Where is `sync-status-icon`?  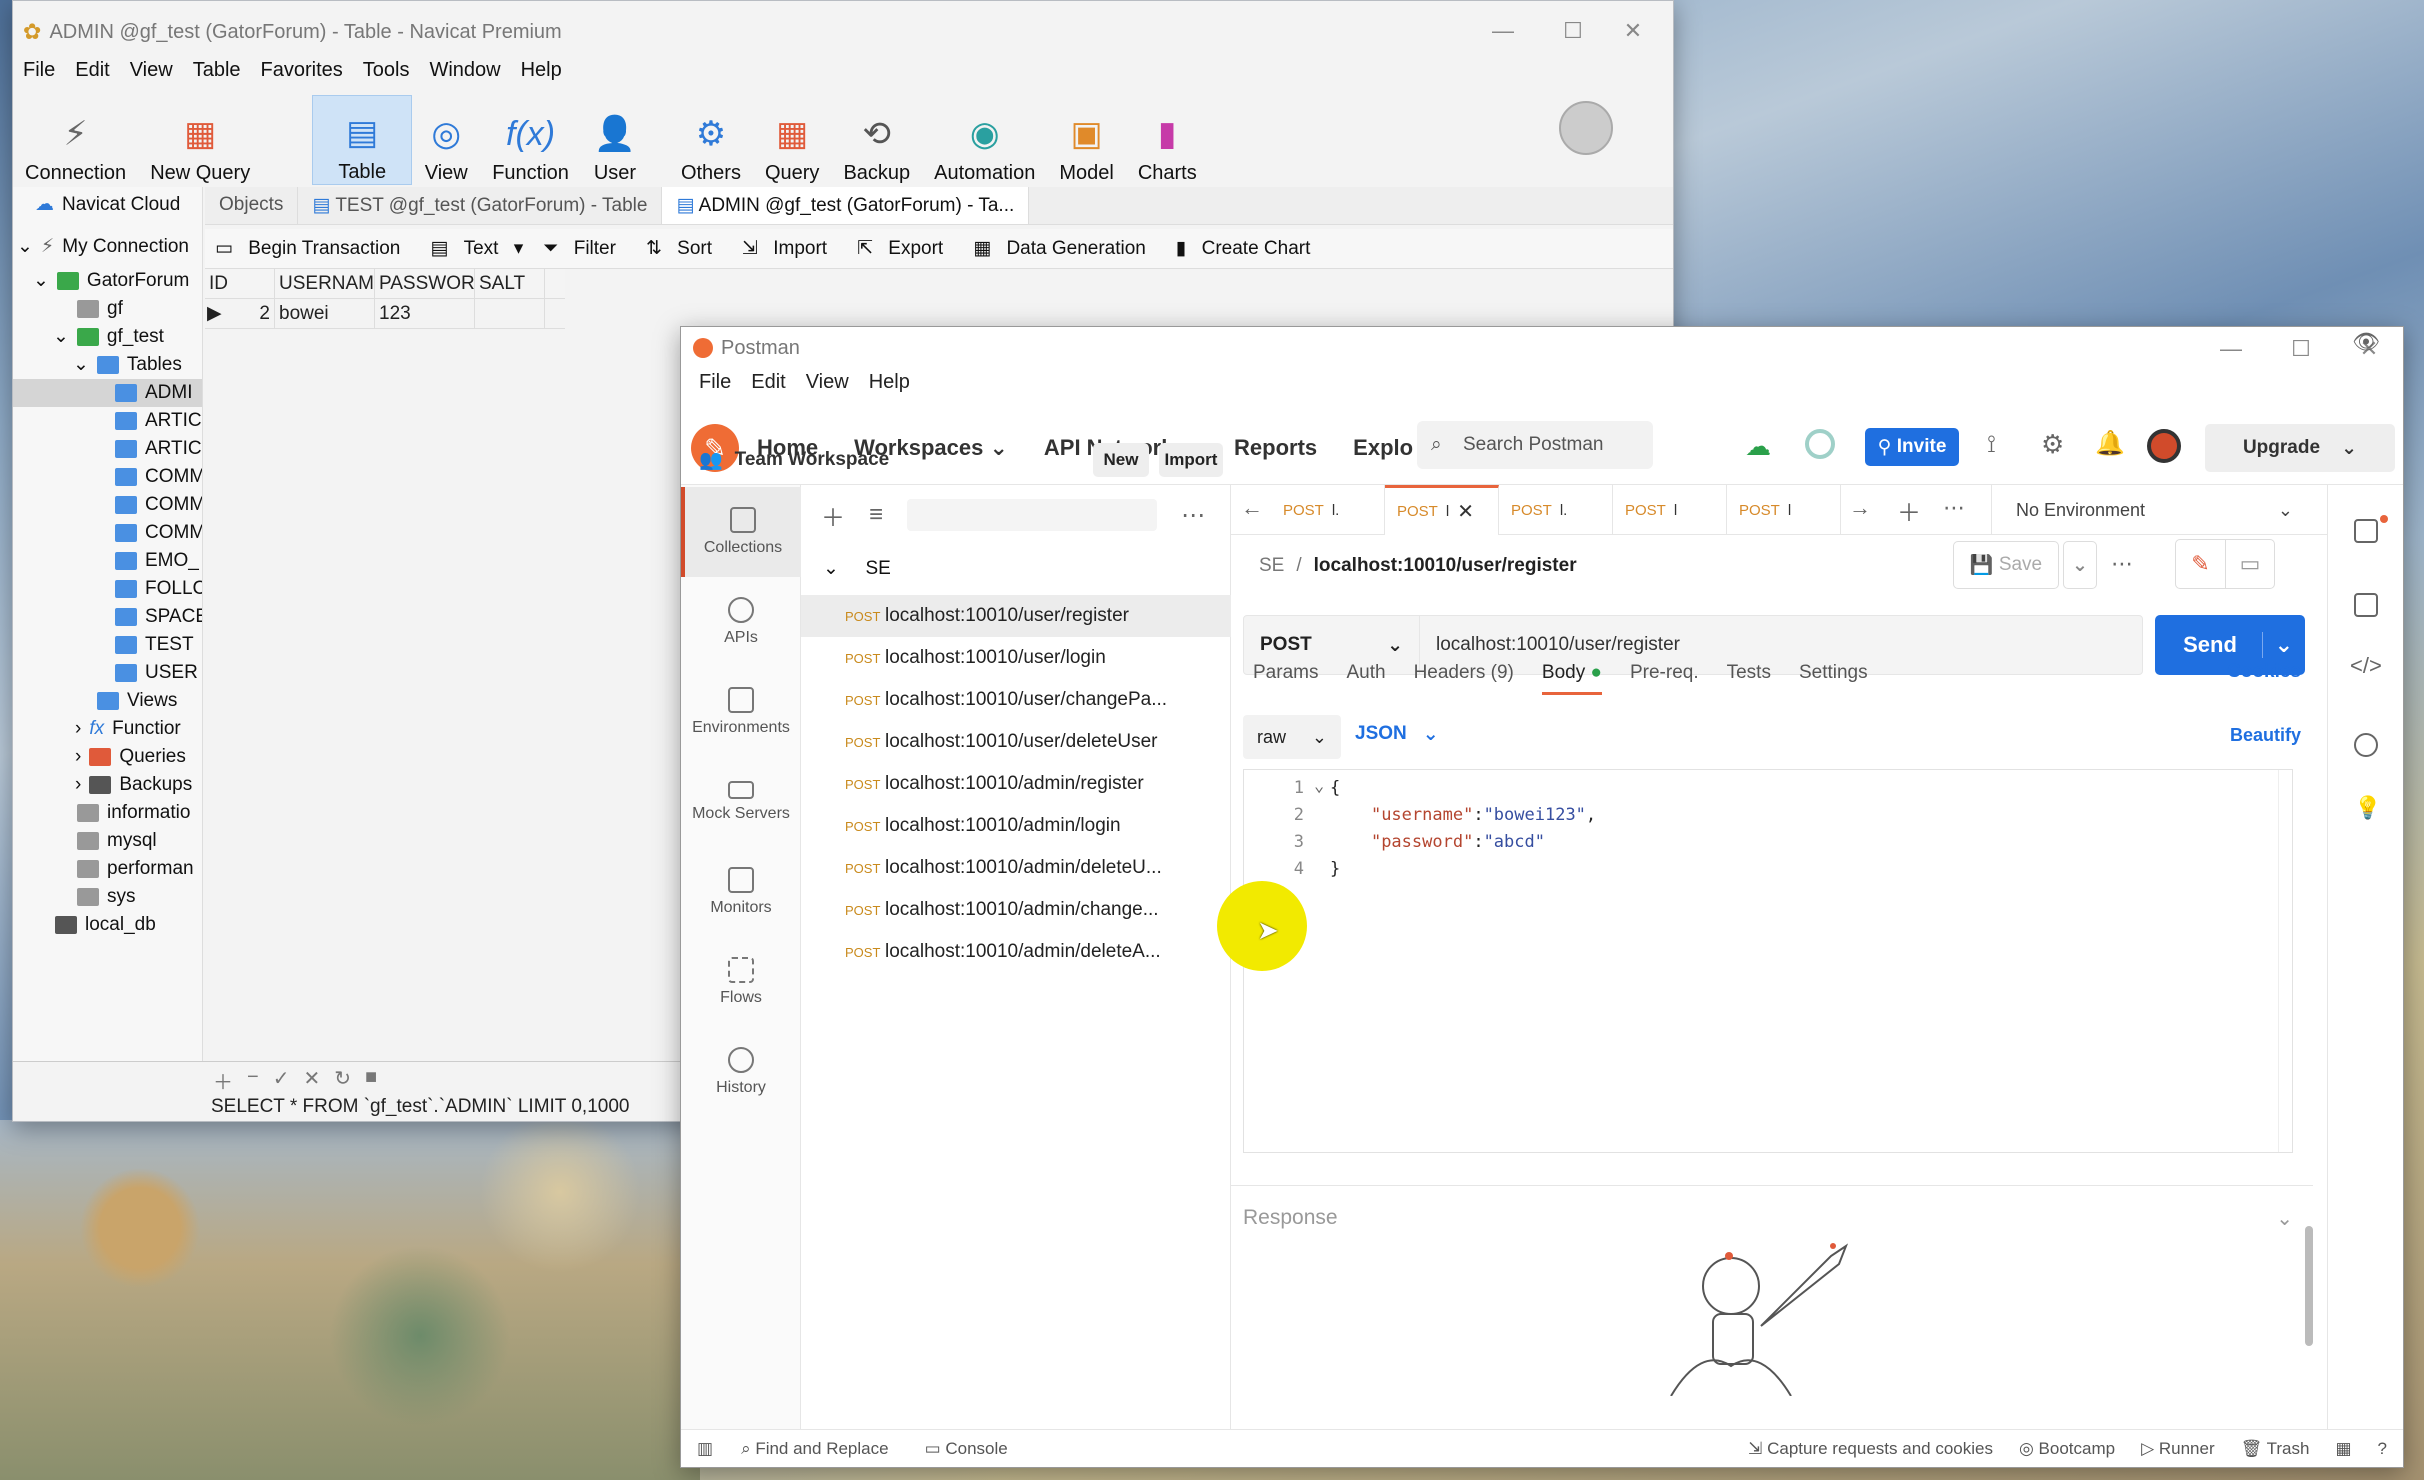
sync-status-icon is located at coordinates (1820, 444).